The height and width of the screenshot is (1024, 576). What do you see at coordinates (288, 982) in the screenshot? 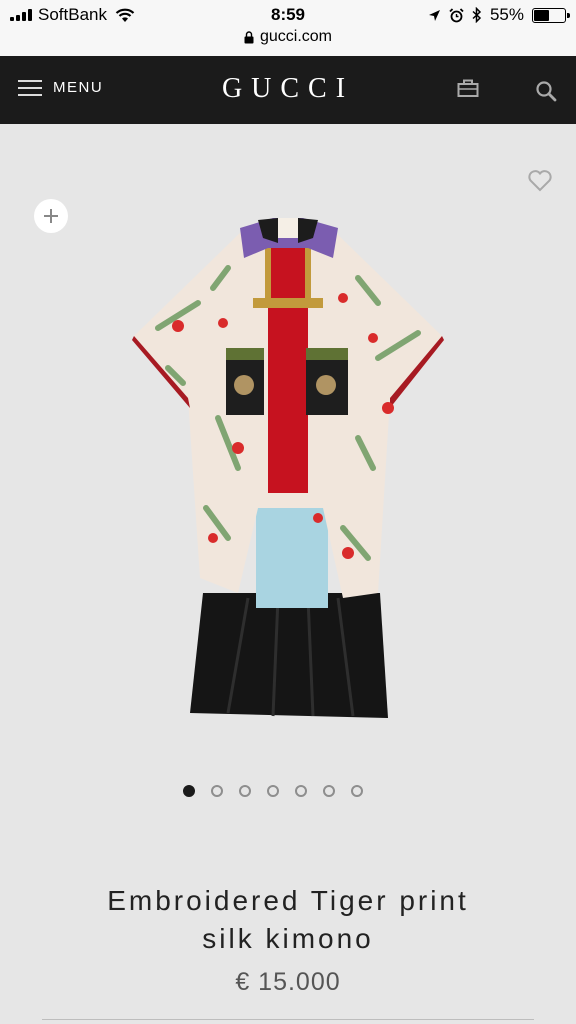
I see `product-price: € 15.000` at bounding box center [288, 982].